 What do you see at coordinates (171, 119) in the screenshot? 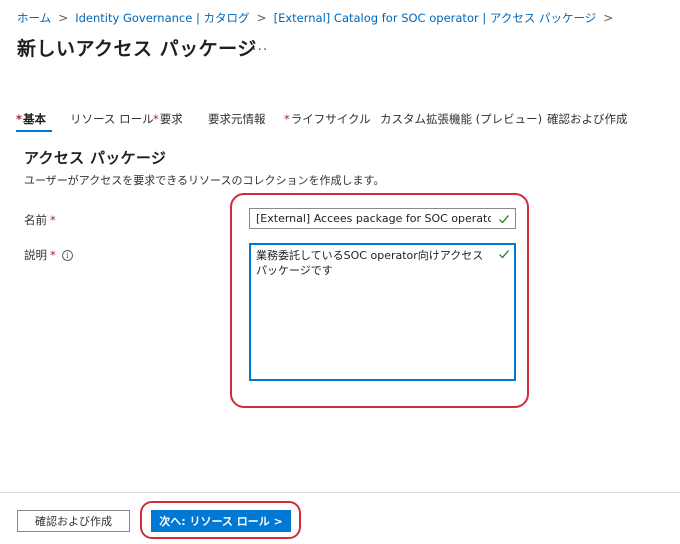
I see `tab-label: 要求` at bounding box center [171, 119].